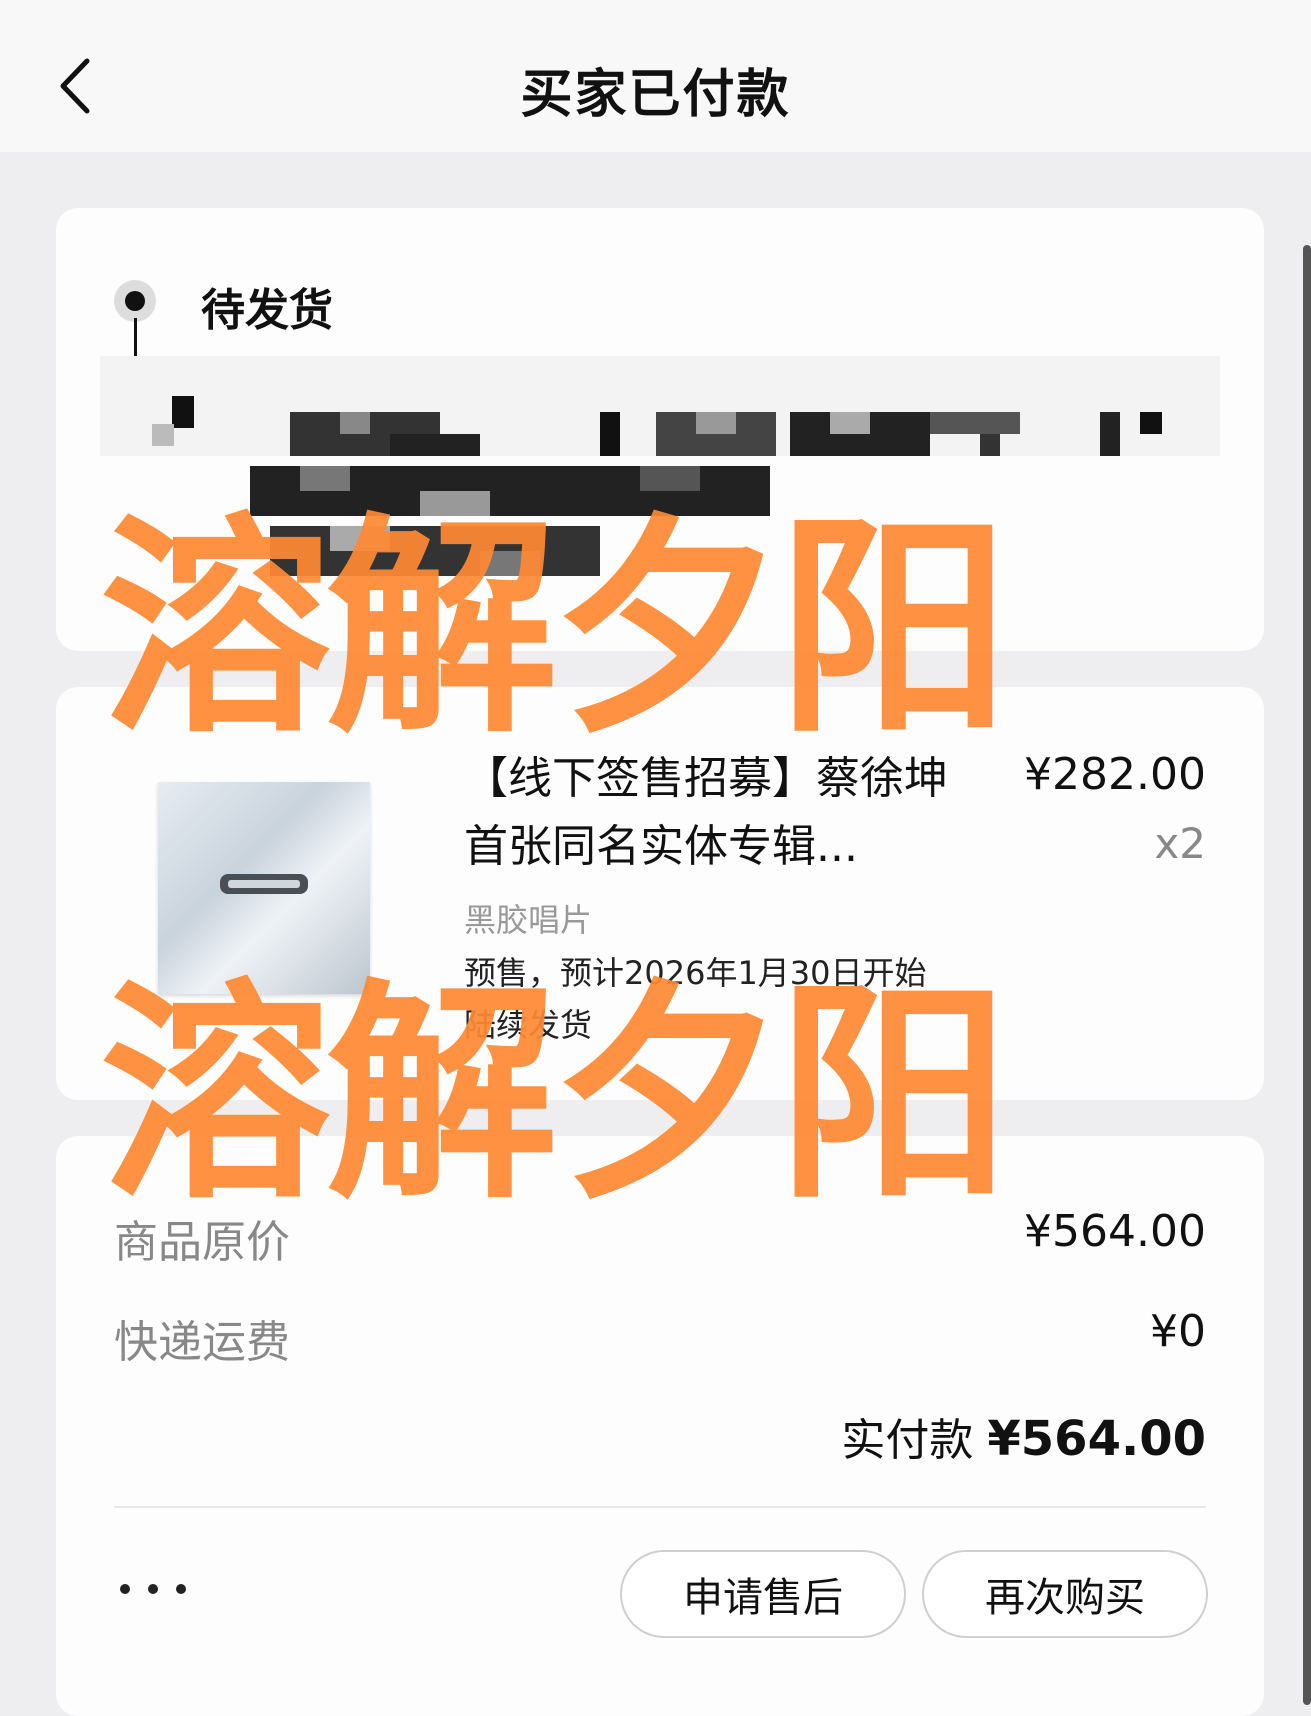 The width and height of the screenshot is (1311, 1716). Describe the element at coordinates (1065, 1594) in the screenshot. I see `buy-again-button: 再次购买` at that location.